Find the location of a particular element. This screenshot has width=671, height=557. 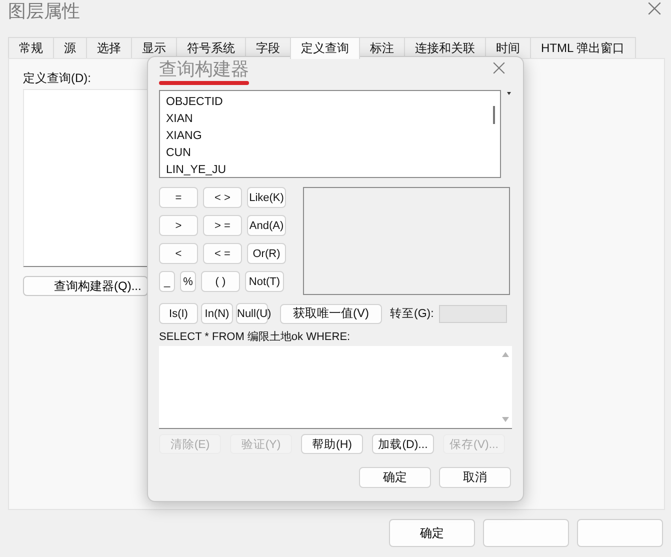

field-list: OBJECTID XIAN XIANG CUN LIN_YE_JU is located at coordinates (330, 134).